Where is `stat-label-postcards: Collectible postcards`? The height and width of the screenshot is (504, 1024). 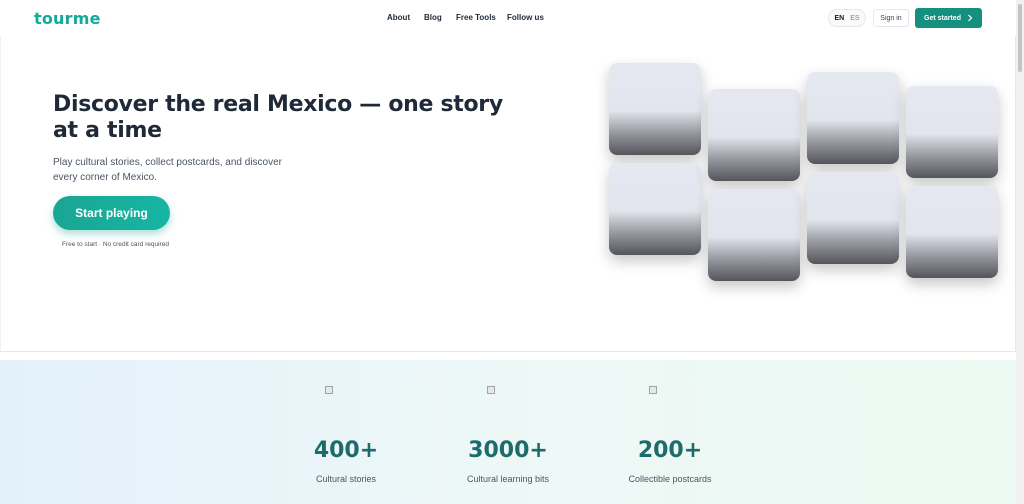
stat-label-postcards: Collectible postcards is located at coordinates (670, 479).